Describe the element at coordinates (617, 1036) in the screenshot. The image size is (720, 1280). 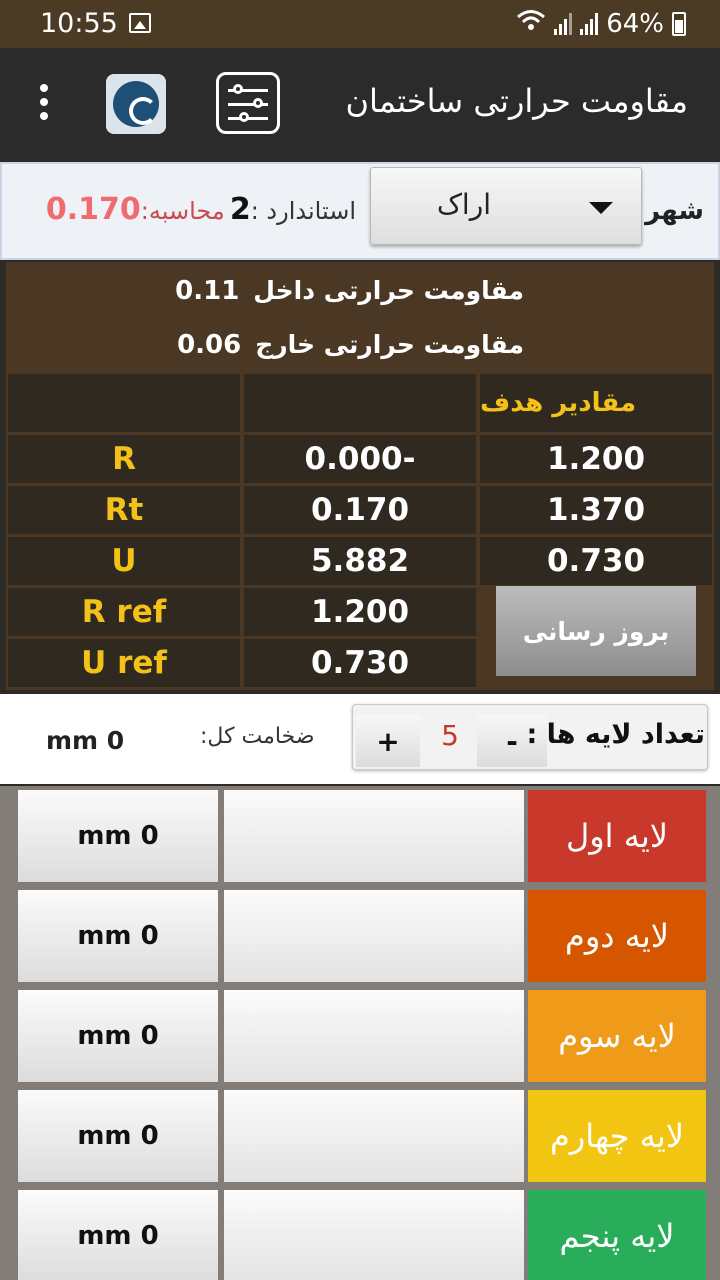
I see `layer-name-button: لایه سوم` at that location.